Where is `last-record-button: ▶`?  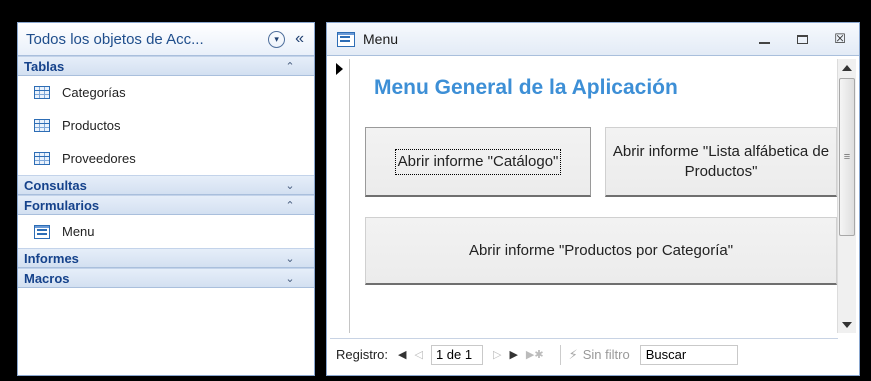
last-record-button: ▶ is located at coordinates (513, 354).